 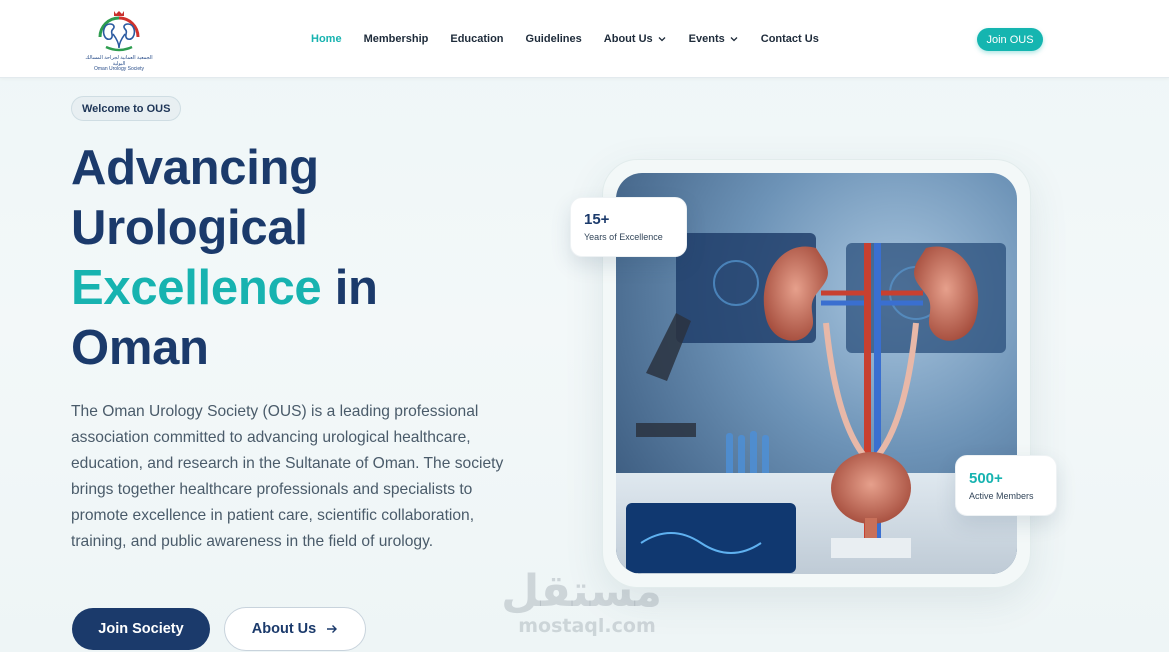 What do you see at coordinates (628, 227) in the screenshot?
I see `stat-card-years: 15+ Years of Excellence` at bounding box center [628, 227].